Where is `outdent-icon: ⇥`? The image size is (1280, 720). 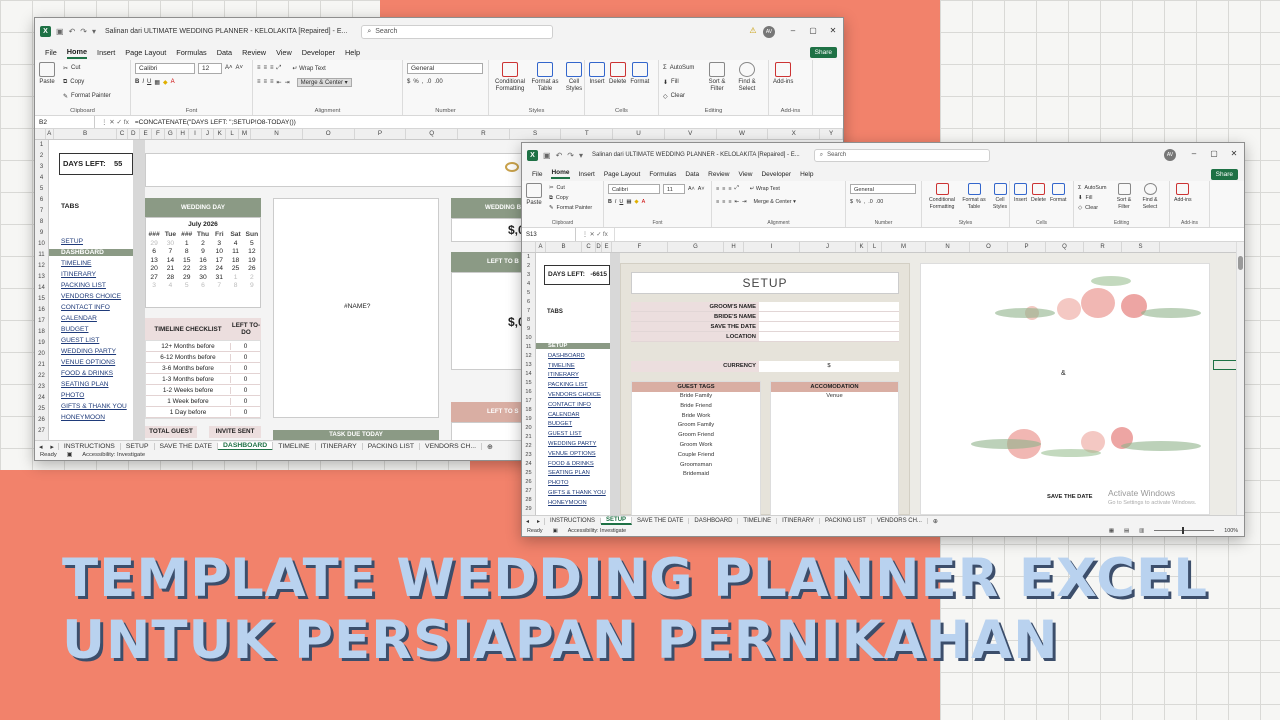 outdent-icon: ⇥ is located at coordinates (744, 202).